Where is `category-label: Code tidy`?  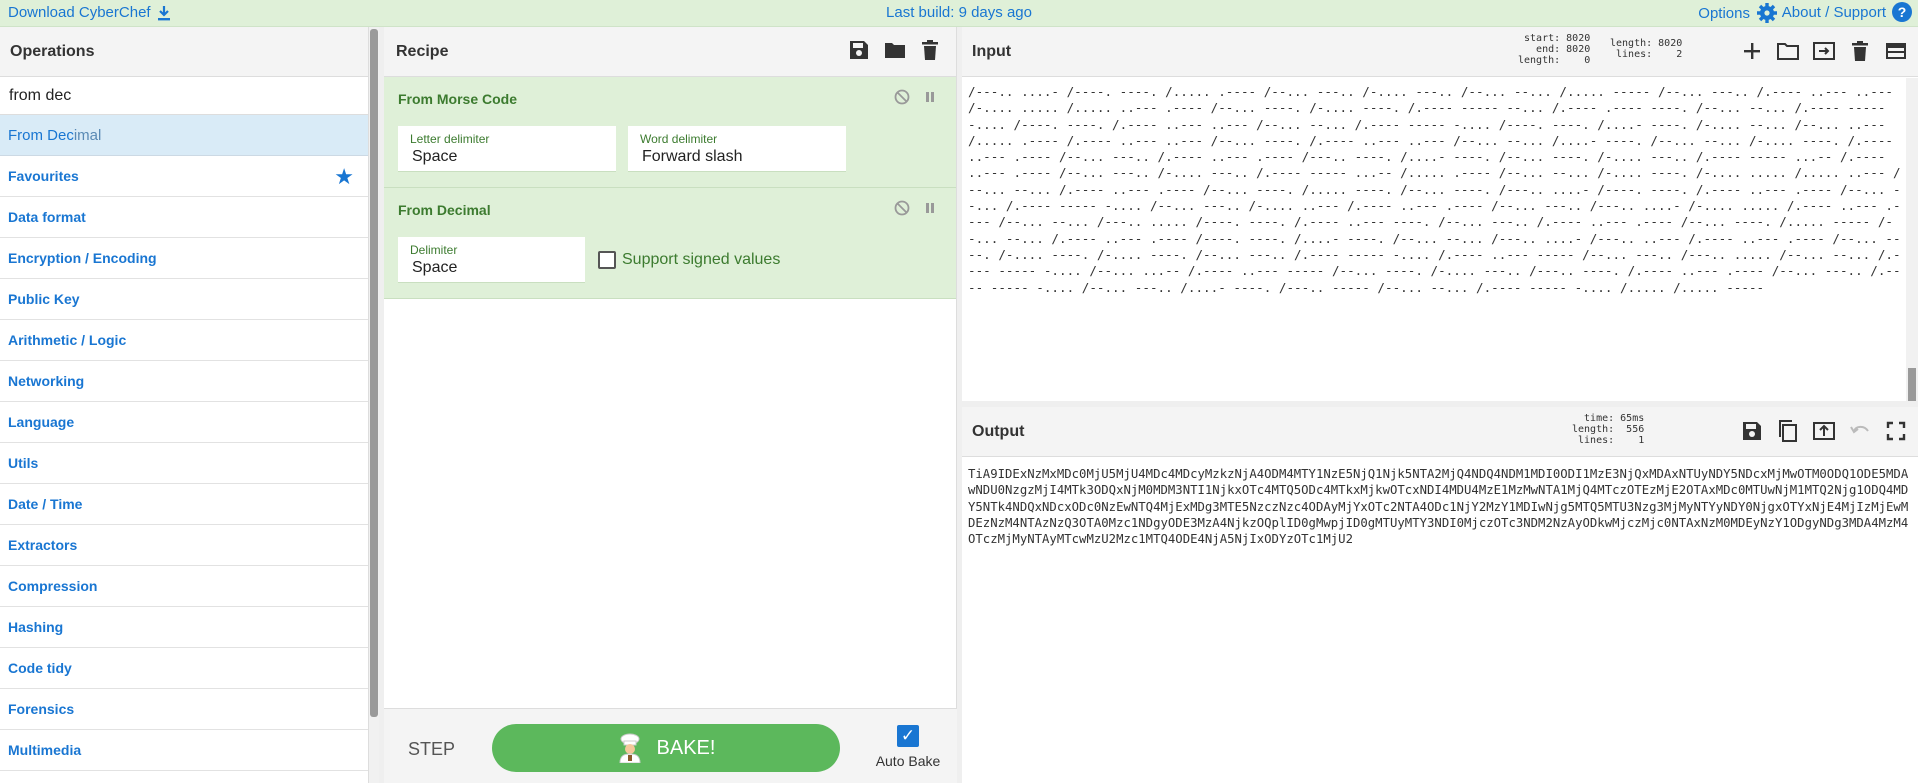 category-label: Code tidy is located at coordinates (40, 668).